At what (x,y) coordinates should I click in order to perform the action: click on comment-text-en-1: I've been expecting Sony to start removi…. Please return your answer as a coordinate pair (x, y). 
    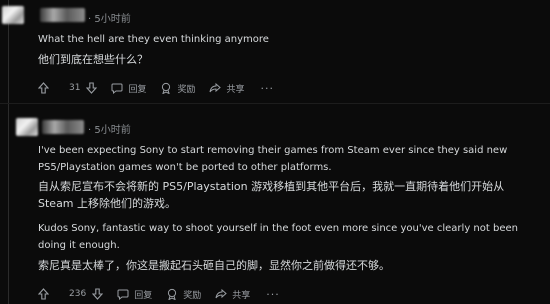
    Looking at the image, I should click on (273, 159).